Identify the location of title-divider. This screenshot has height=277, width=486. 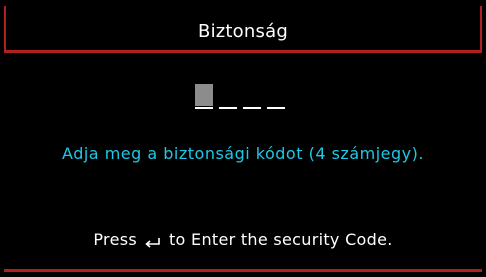
(243, 51).